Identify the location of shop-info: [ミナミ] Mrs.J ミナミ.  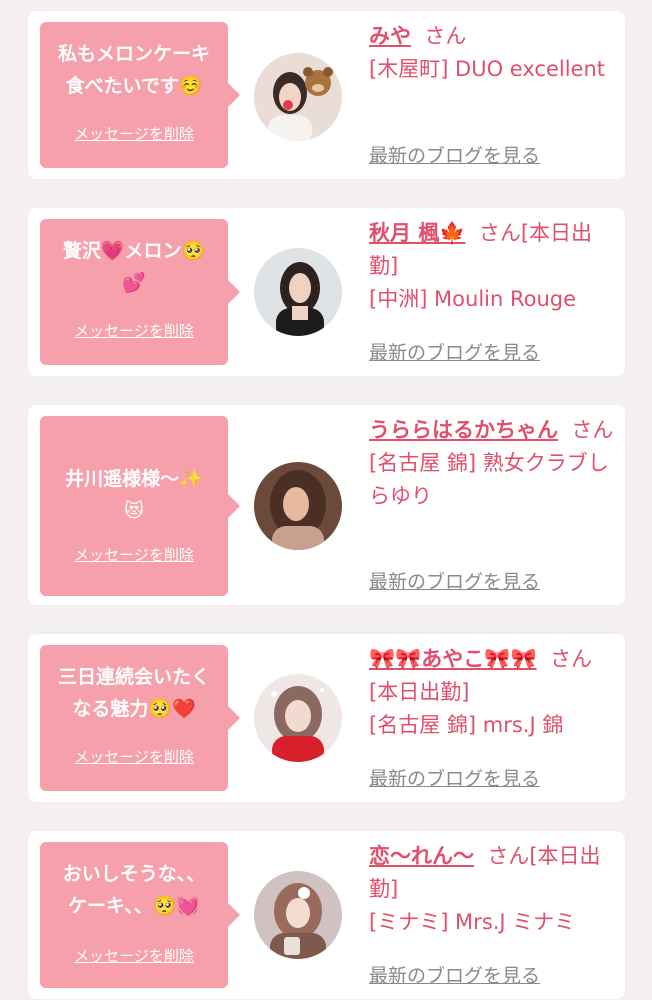
(472, 922).